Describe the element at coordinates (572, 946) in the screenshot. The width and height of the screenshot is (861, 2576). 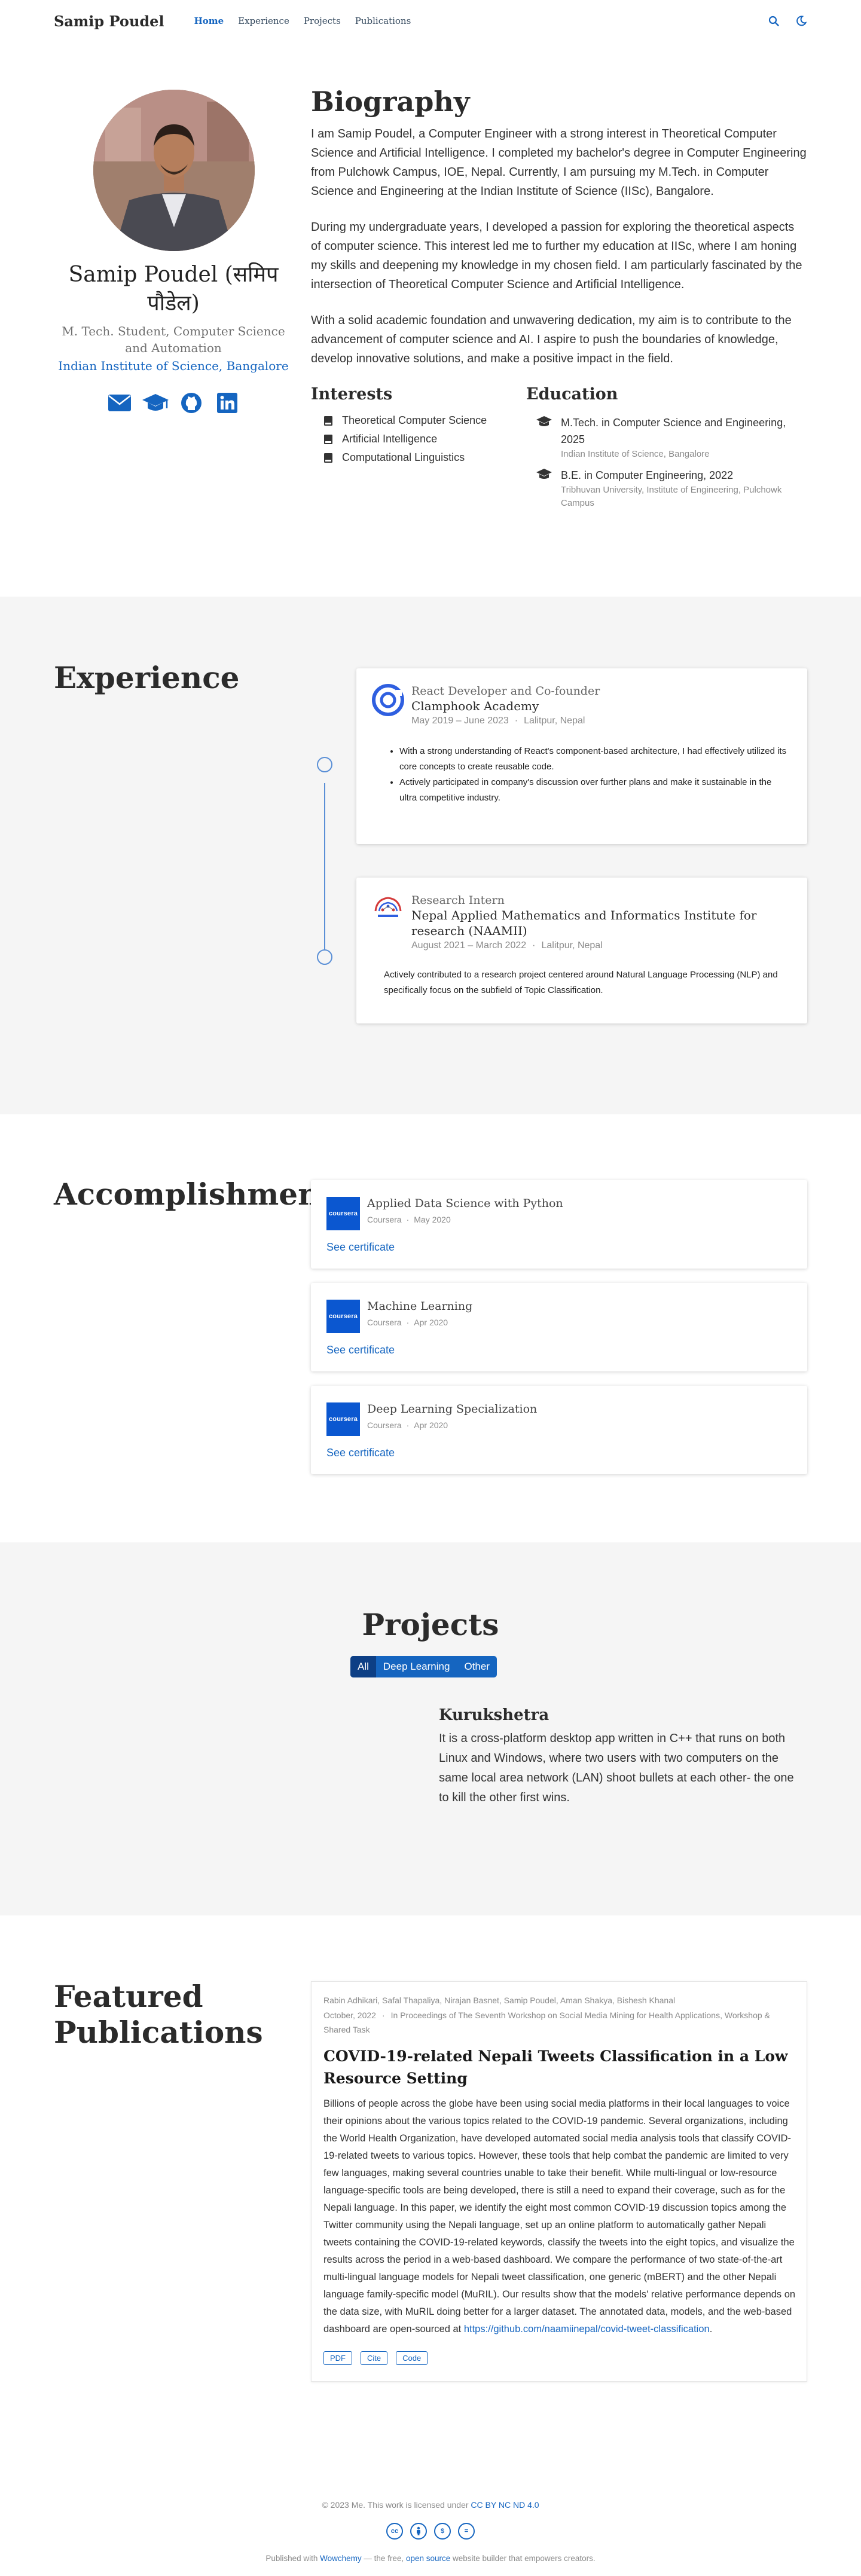
I see `experience-location: Lalitpur, Nepal` at that location.